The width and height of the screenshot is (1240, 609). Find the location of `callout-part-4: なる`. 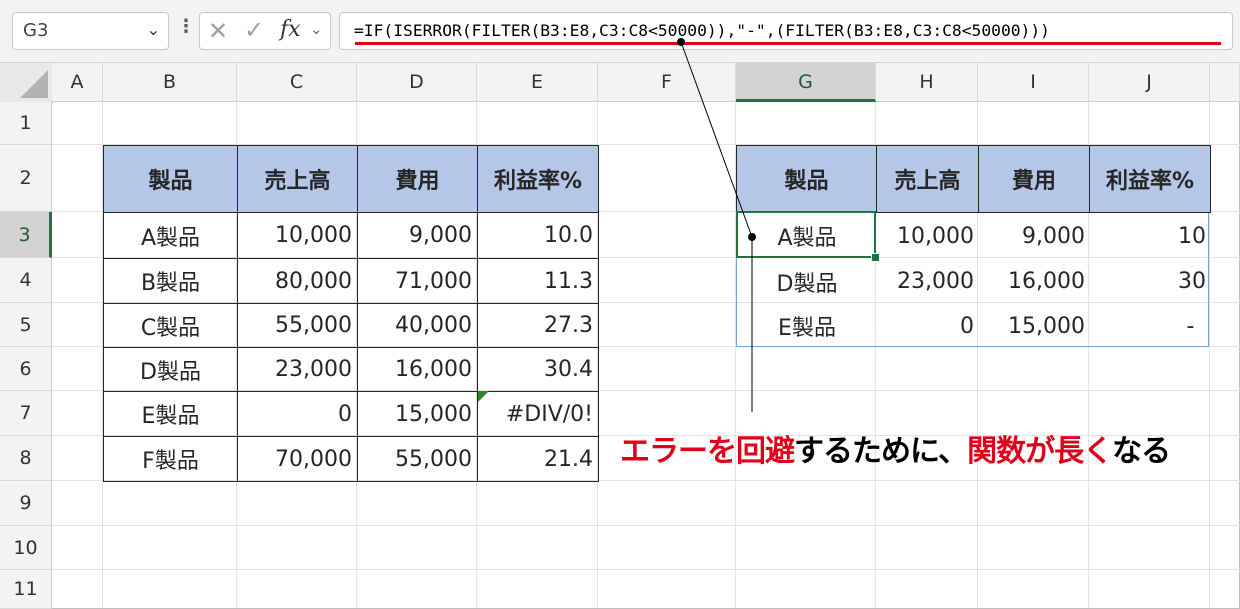

callout-part-4: なる is located at coordinates (1141, 451).